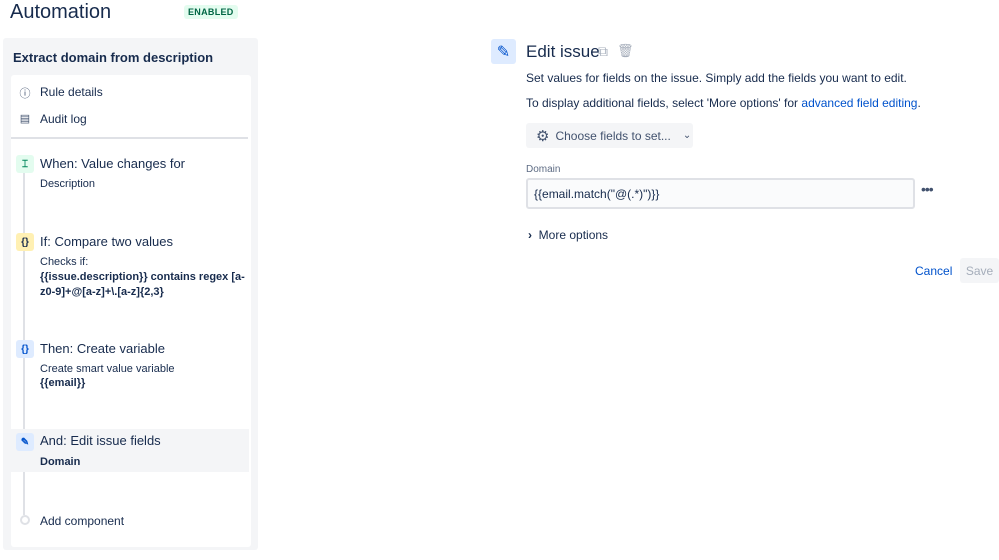 The height and width of the screenshot is (560, 999). I want to click on component-detail: Domain, so click(60, 462).